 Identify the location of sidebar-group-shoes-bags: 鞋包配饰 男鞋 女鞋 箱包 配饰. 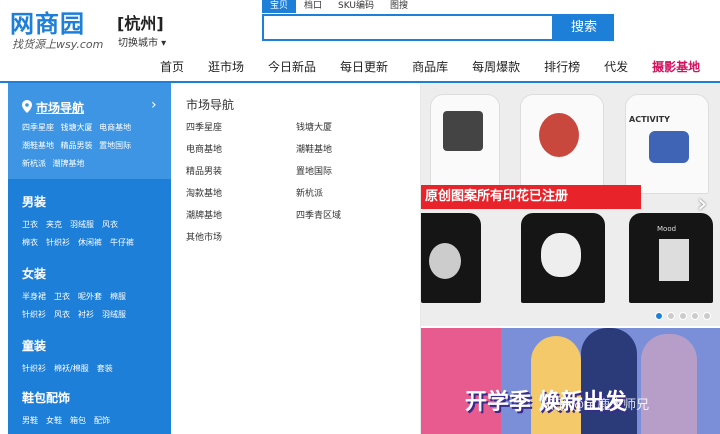
(97, 409).